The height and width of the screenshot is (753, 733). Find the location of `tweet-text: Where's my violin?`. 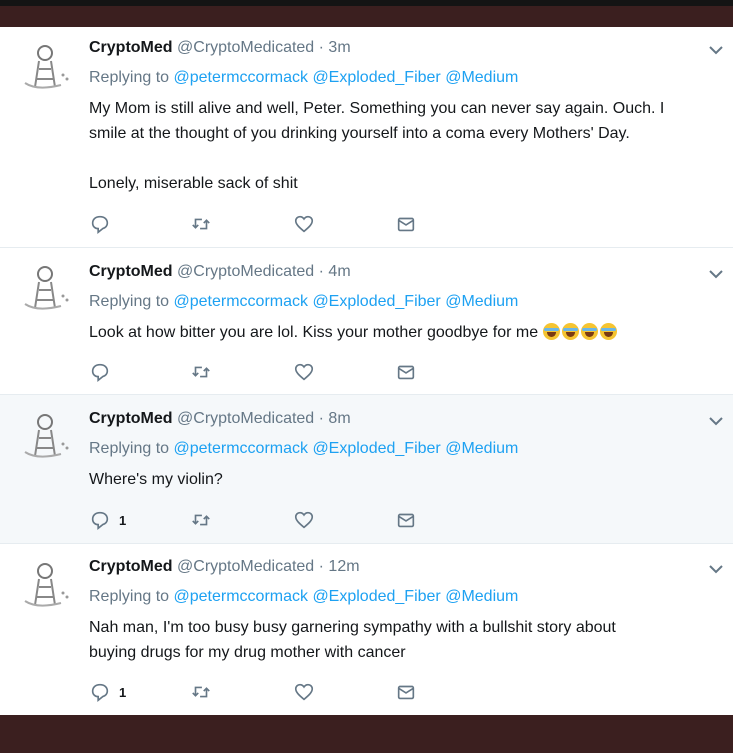

tweet-text: Where's my violin? is located at coordinates (399, 479).